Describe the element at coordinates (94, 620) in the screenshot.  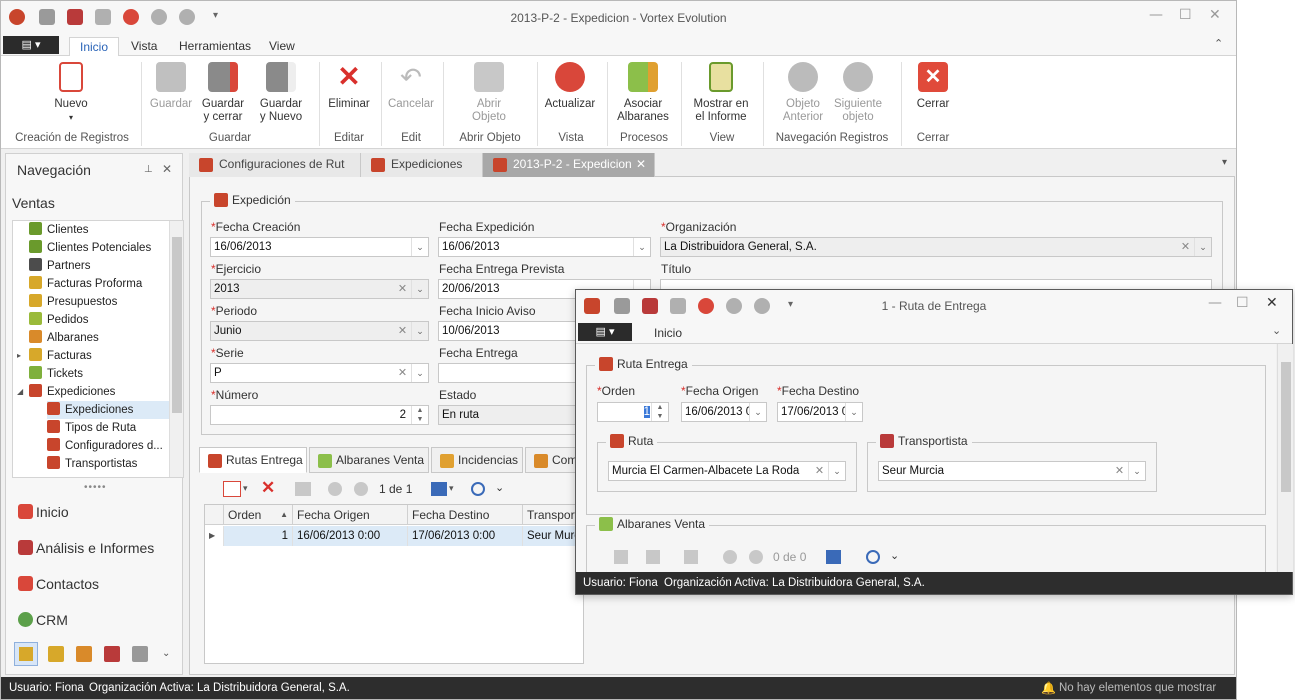
I see `nav-crm: CRM` at that location.